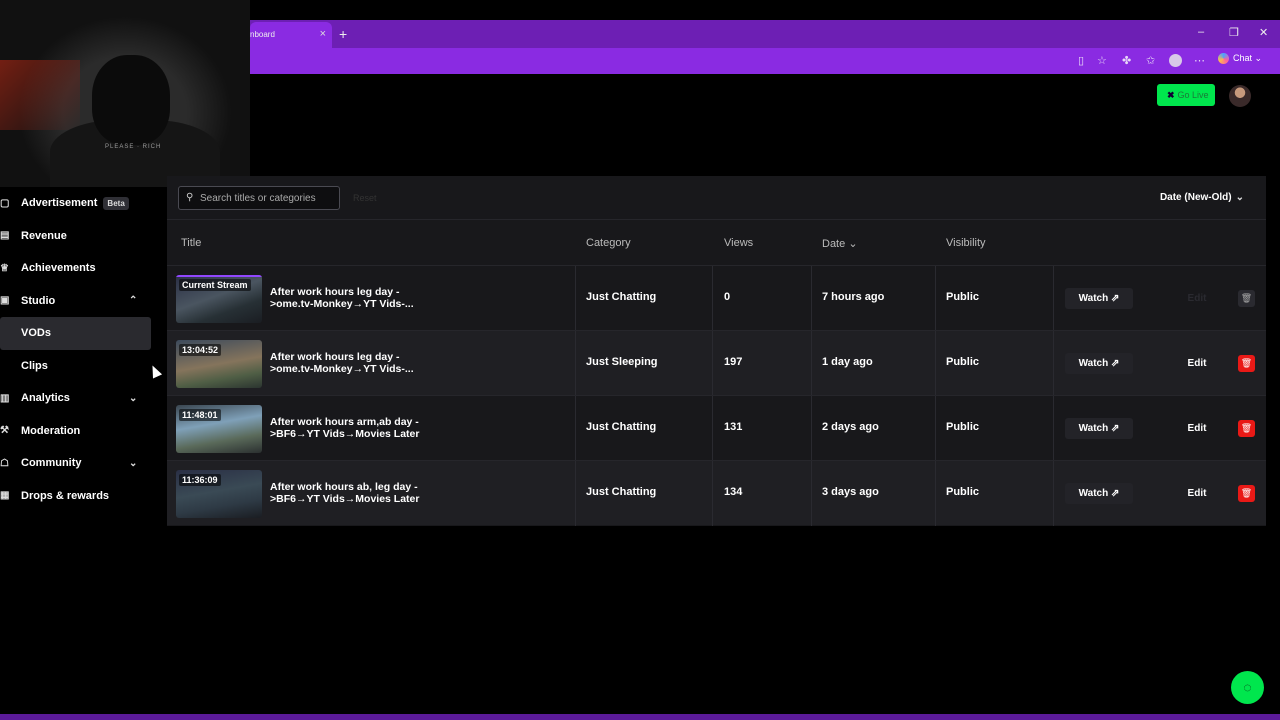 The image size is (1280, 720). Describe the element at coordinates (1175, 60) in the screenshot. I see `browser-profile-avatar` at that location.